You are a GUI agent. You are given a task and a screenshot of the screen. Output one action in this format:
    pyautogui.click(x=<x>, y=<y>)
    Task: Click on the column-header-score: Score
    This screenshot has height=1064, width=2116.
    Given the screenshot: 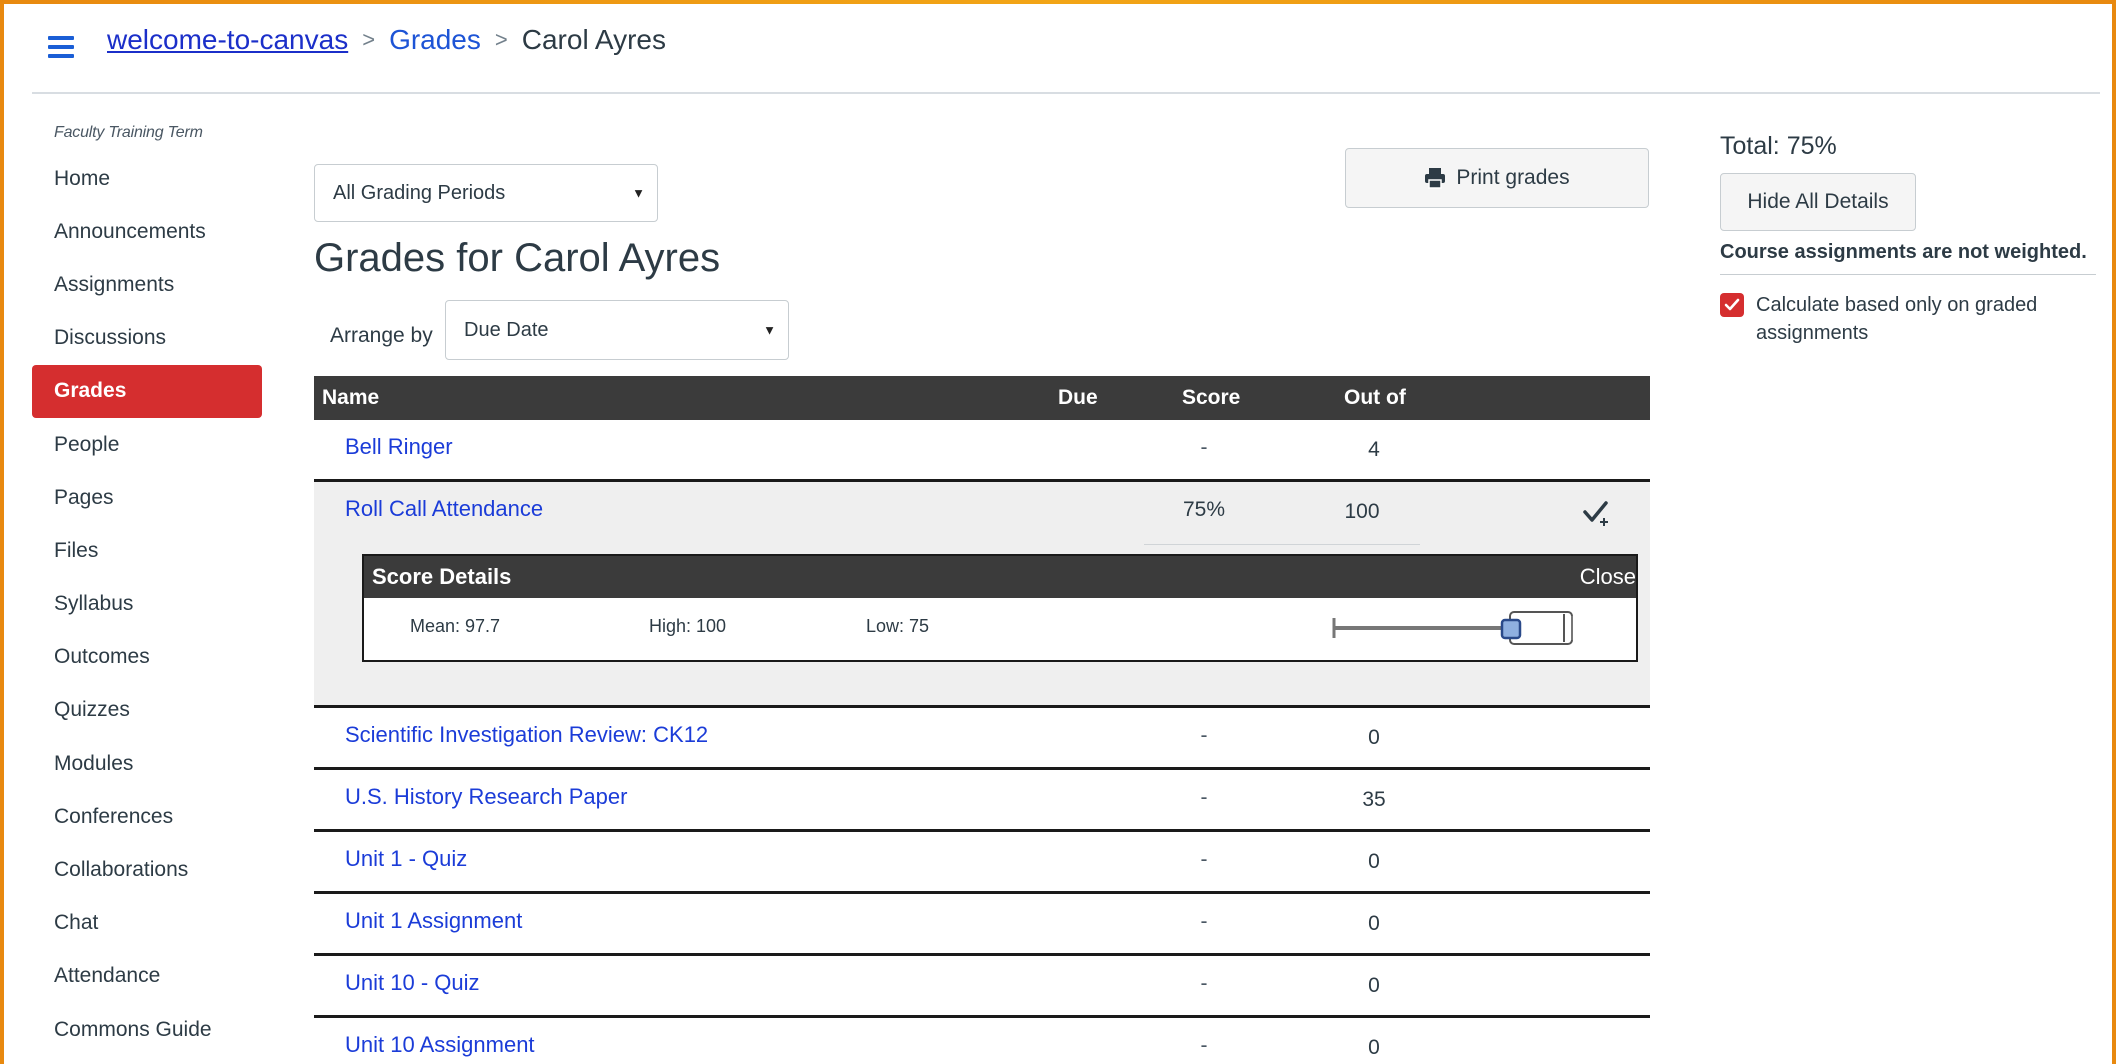 What is the action you would take?
    pyautogui.click(x=1211, y=398)
    